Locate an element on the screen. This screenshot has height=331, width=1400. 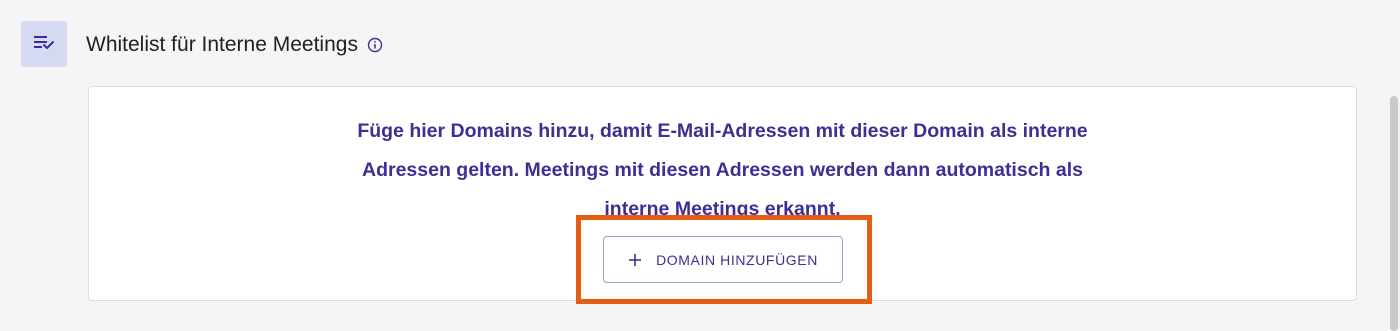
playlist-check-icon is located at coordinates (44, 44).